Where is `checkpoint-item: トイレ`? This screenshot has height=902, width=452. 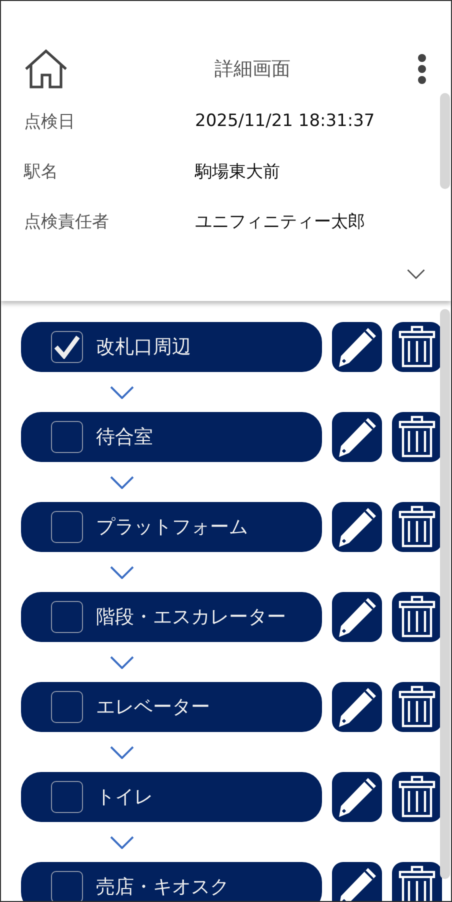
checkpoint-item: トイレ is located at coordinates (171, 797).